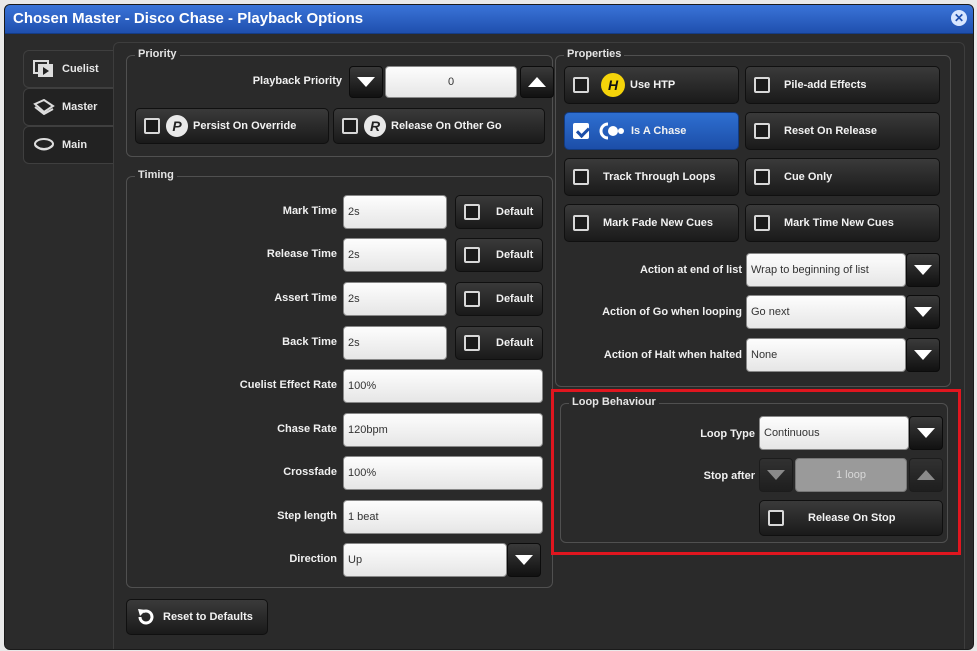  What do you see at coordinates (659, 177) in the screenshot?
I see `track-through-loops-label: Track Through Loops` at bounding box center [659, 177].